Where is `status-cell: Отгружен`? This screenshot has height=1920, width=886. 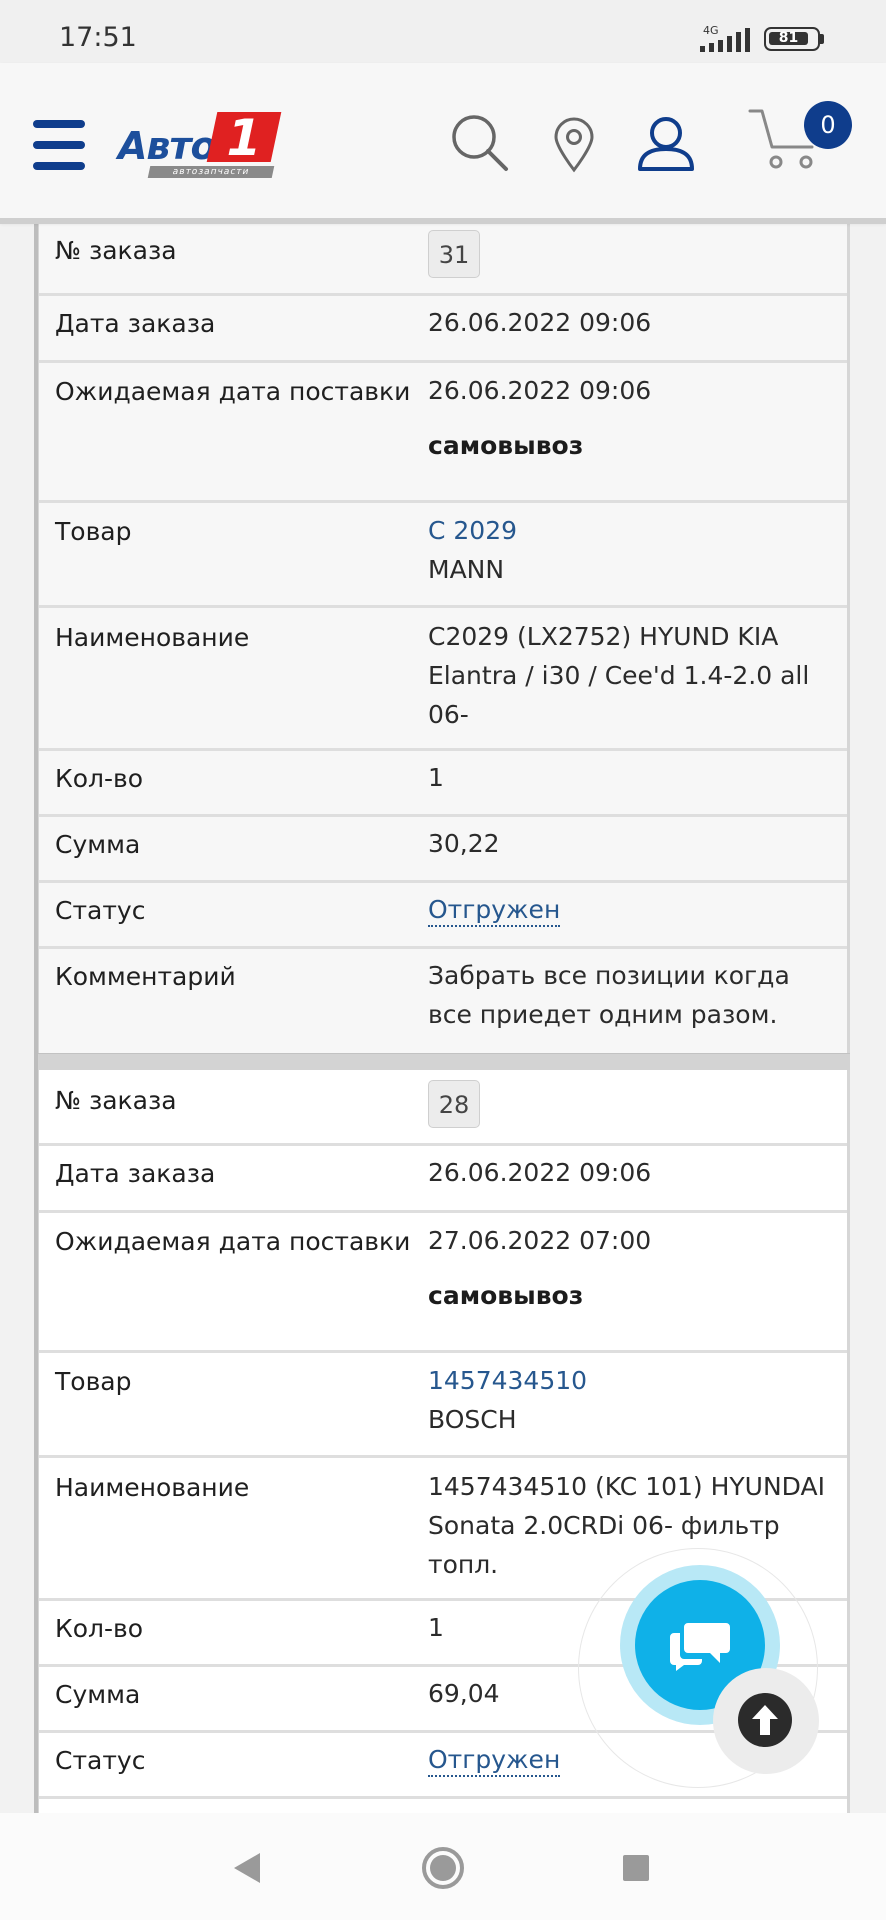 status-cell: Отгружен is located at coordinates (637, 914).